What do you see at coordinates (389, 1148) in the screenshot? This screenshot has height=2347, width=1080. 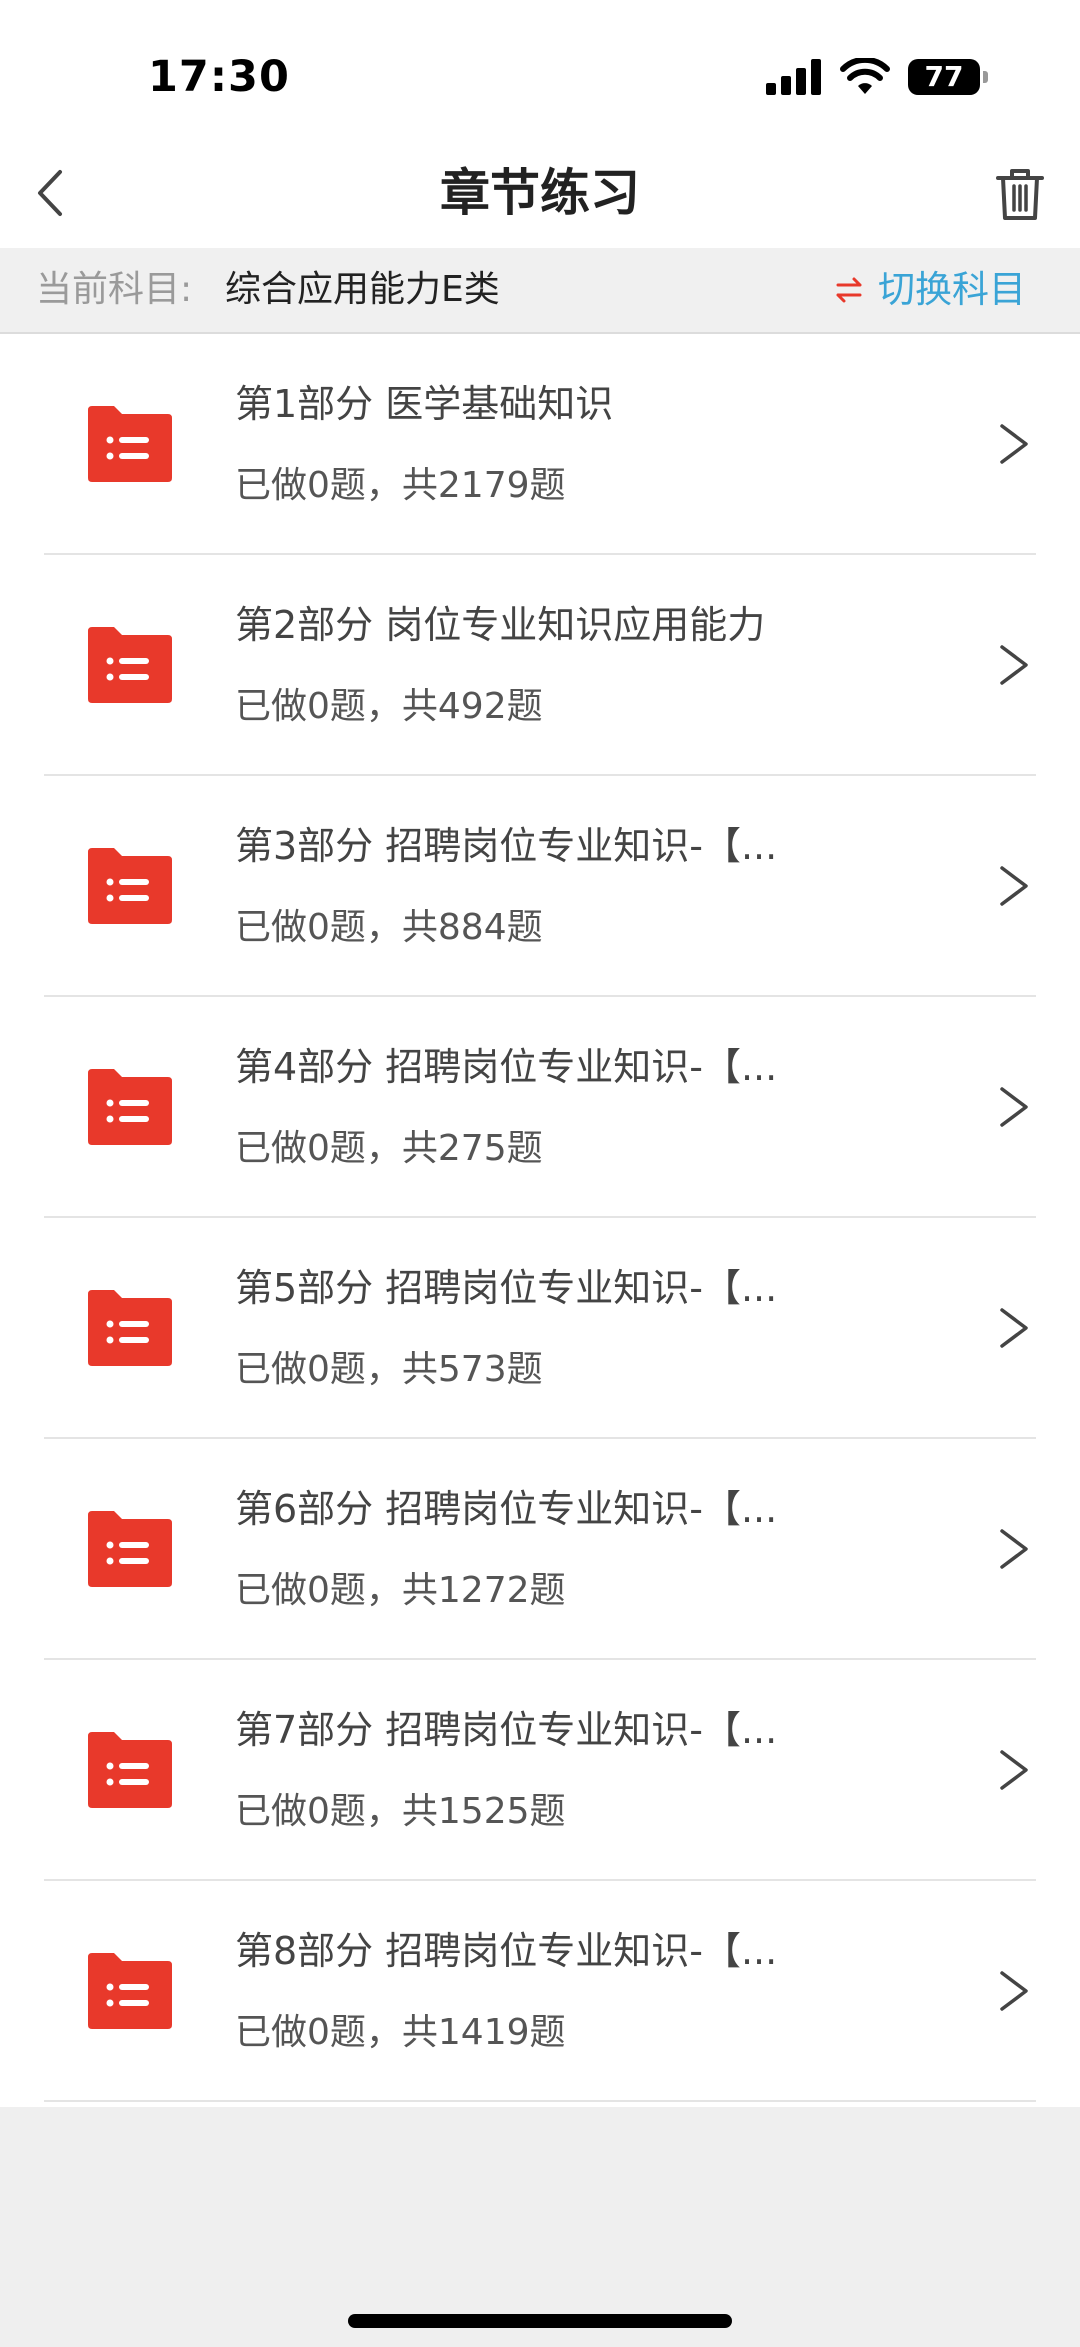 I see `chapter-progress: 已做0题，共275题` at bounding box center [389, 1148].